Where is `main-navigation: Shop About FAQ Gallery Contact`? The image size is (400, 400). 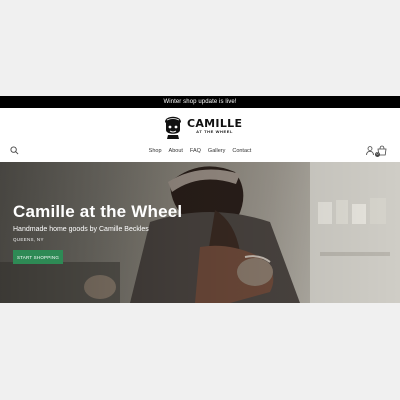
main-navigation: Shop About FAQ Gallery Contact is located at coordinates (200, 151).